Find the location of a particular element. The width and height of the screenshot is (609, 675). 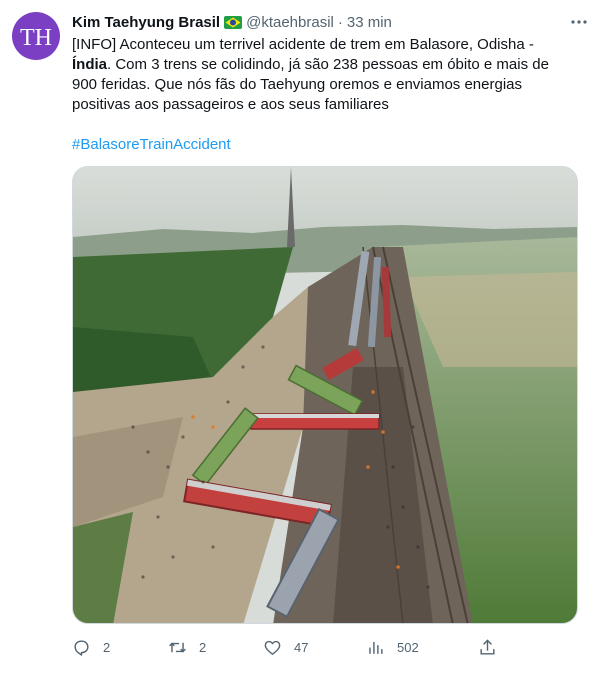

like-button: 47 is located at coordinates (285, 647).